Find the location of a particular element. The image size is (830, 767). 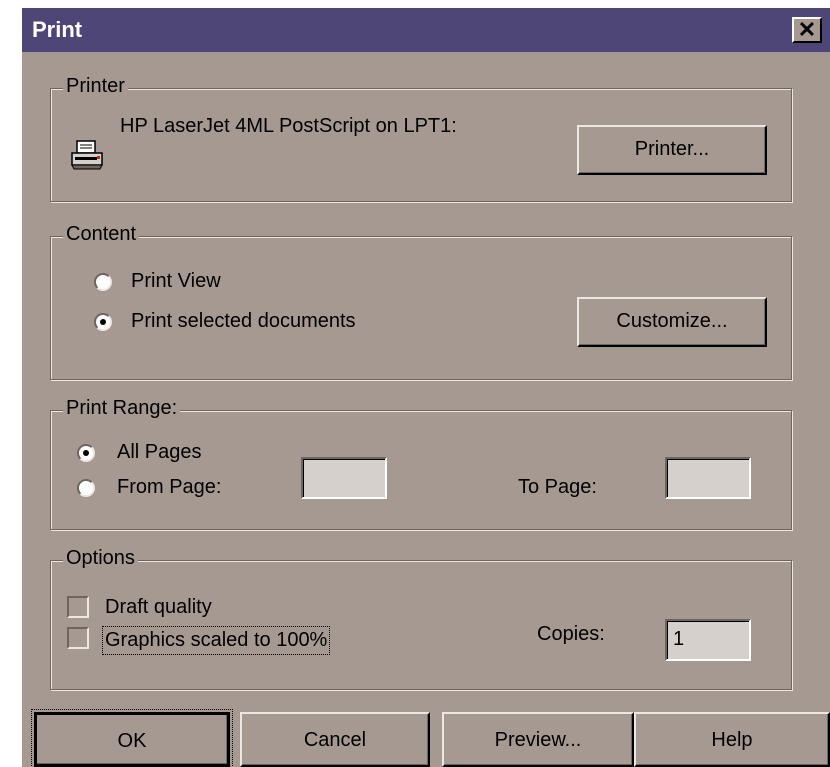

to-page-label: To Page: is located at coordinates (557, 487).